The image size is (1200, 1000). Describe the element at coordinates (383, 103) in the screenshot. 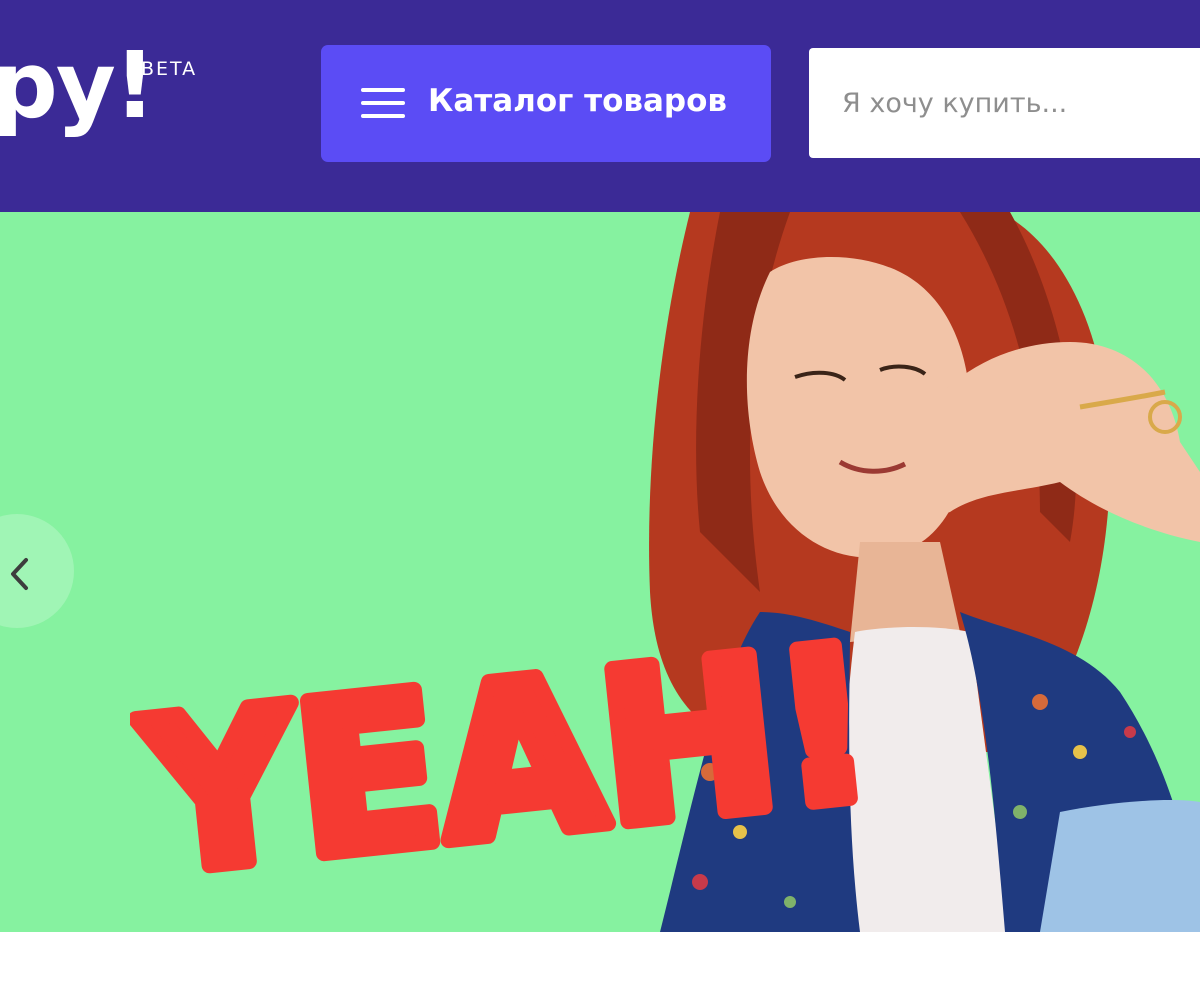

I see `hamburger-menu-icon` at that location.